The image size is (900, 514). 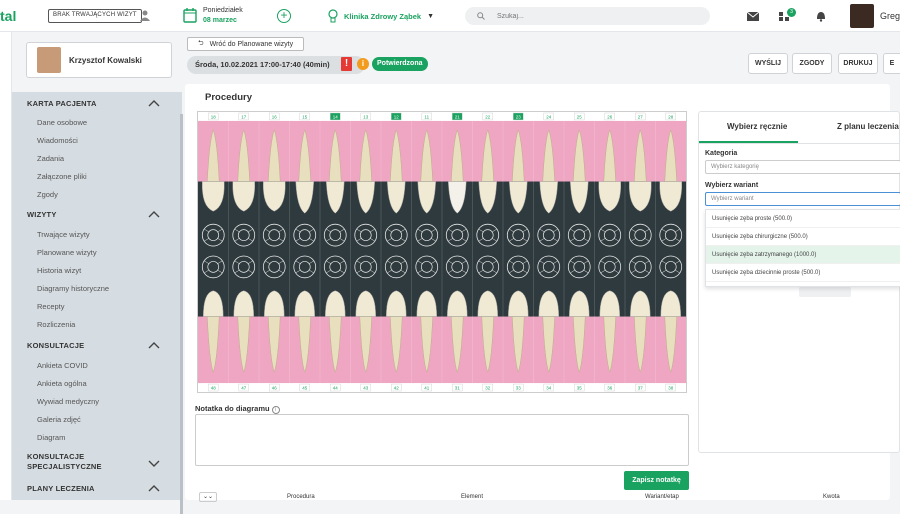 I want to click on note-textarea, so click(x=442, y=440).